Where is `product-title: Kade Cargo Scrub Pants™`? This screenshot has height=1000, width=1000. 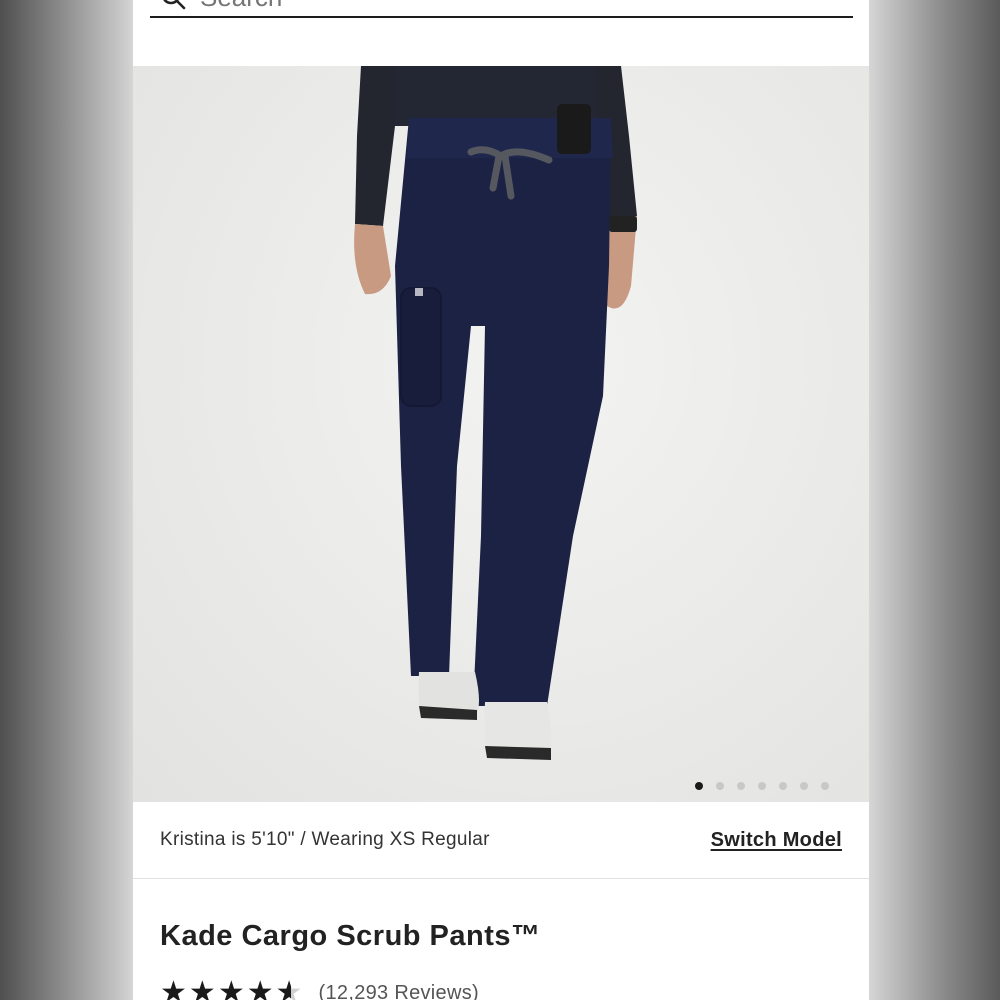
product-title: Kade Cargo Scrub Pants™ is located at coordinates (350, 936).